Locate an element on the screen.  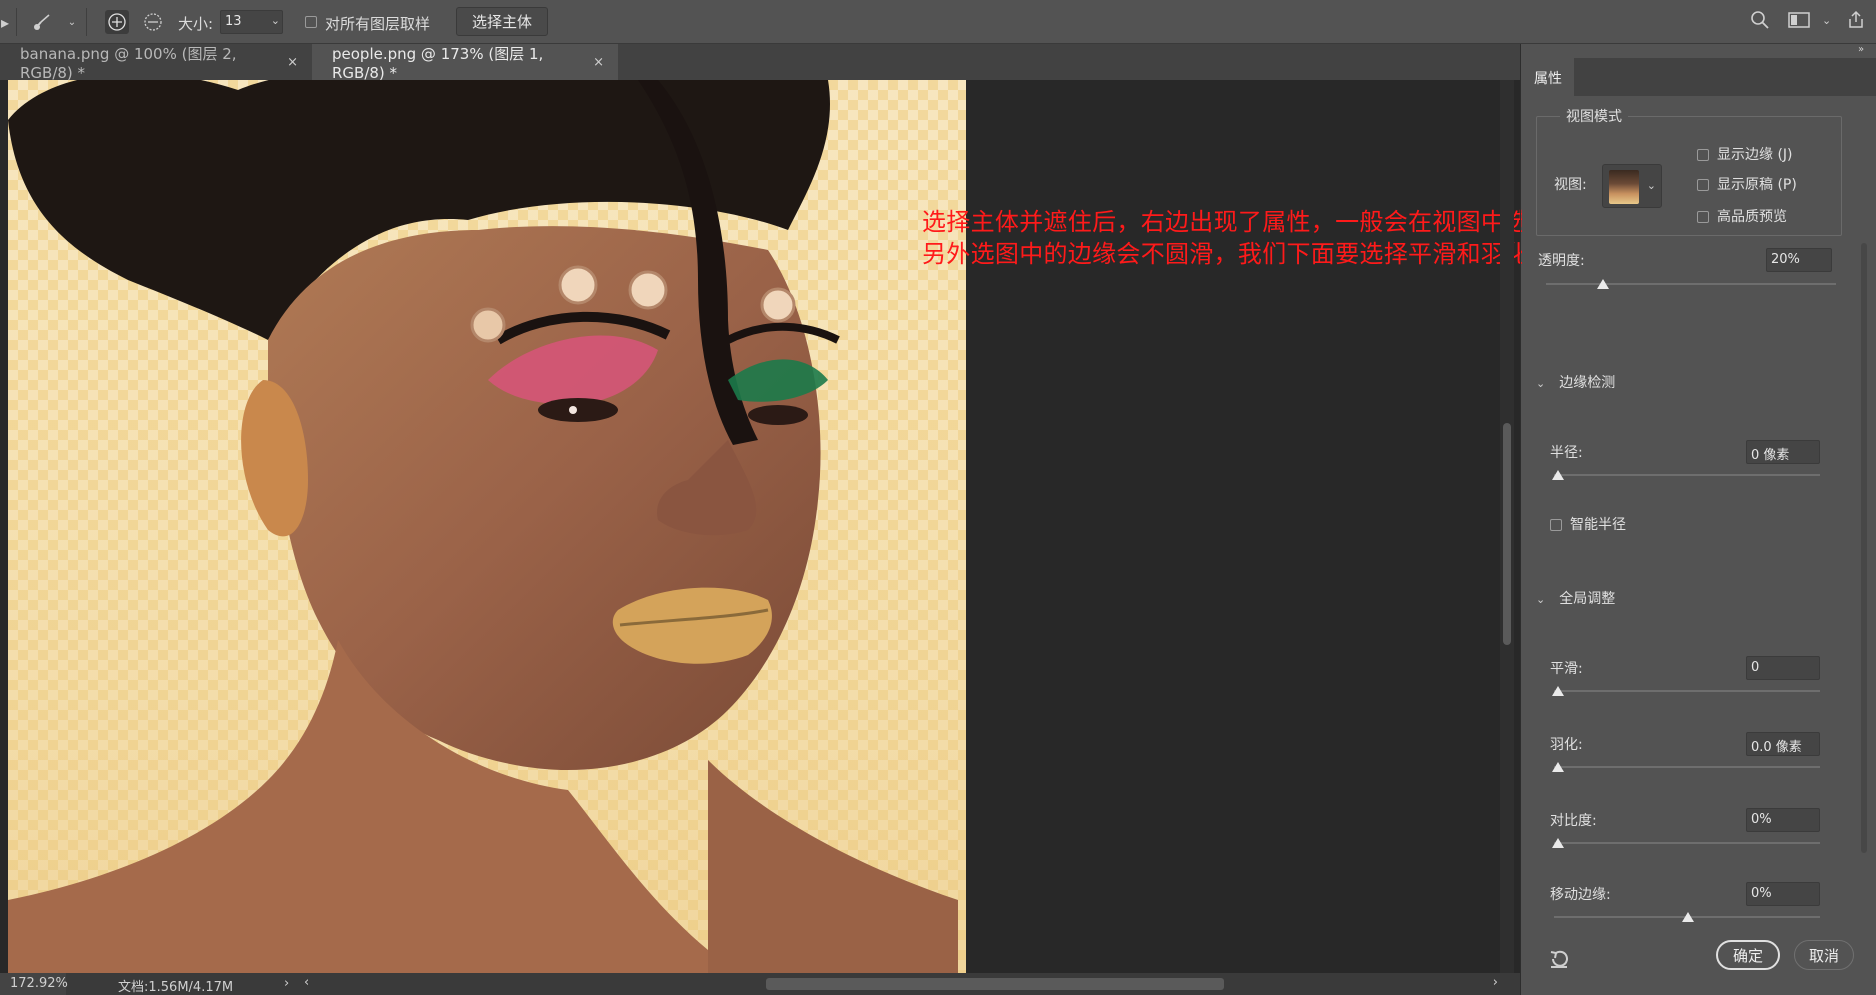
show-original-option: 显示原稿 (P) is located at coordinates (1747, 184).